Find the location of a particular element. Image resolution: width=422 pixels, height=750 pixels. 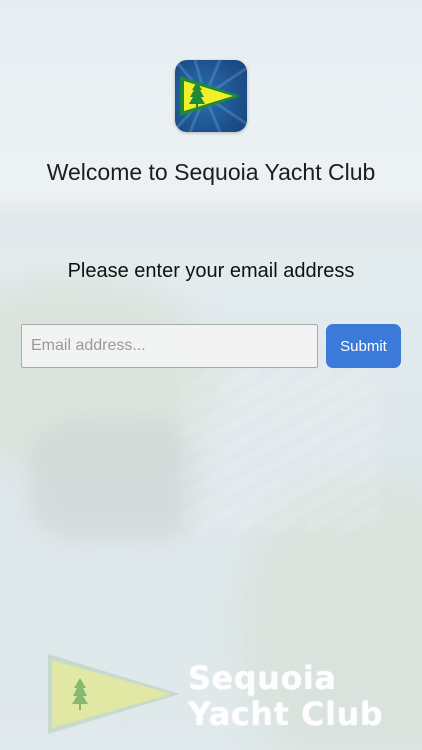

email-input is located at coordinates (169, 346).